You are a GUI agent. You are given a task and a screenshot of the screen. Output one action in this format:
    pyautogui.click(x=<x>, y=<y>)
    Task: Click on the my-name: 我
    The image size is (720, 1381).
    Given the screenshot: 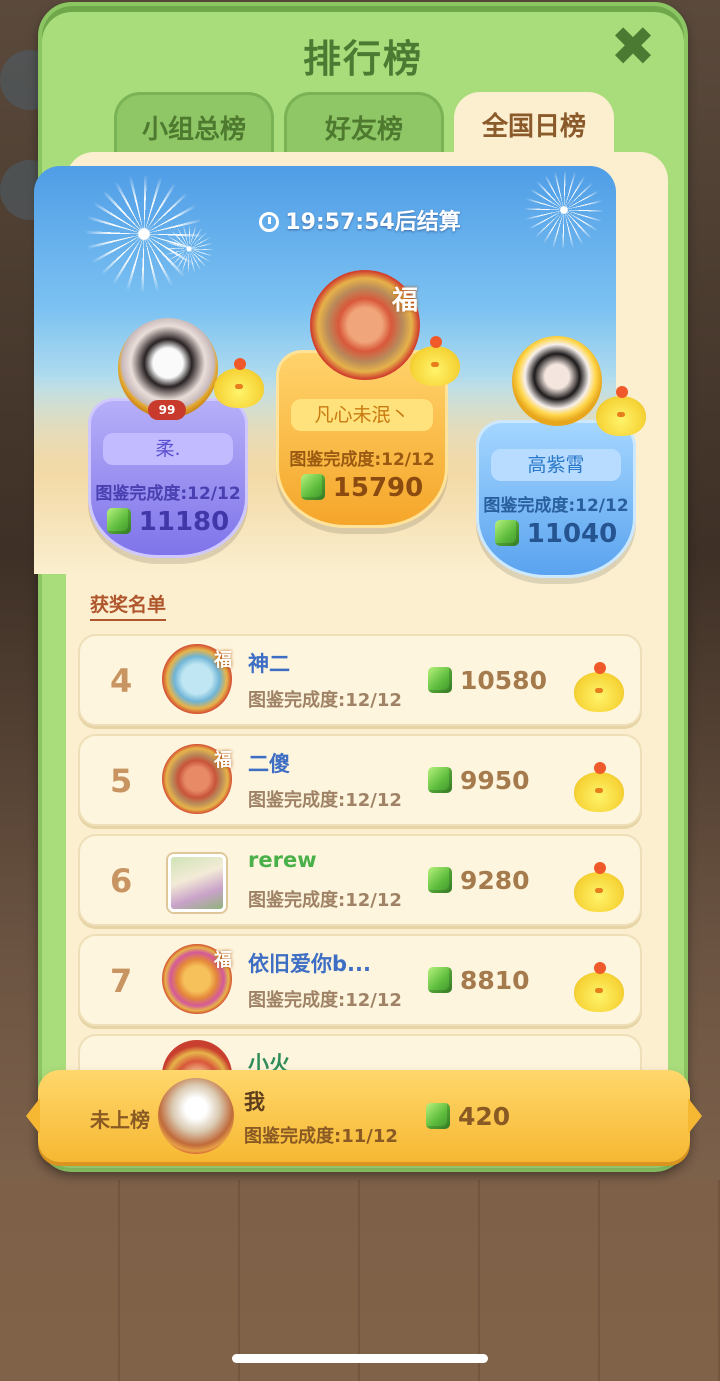 What is the action you would take?
    pyautogui.click(x=254, y=1102)
    